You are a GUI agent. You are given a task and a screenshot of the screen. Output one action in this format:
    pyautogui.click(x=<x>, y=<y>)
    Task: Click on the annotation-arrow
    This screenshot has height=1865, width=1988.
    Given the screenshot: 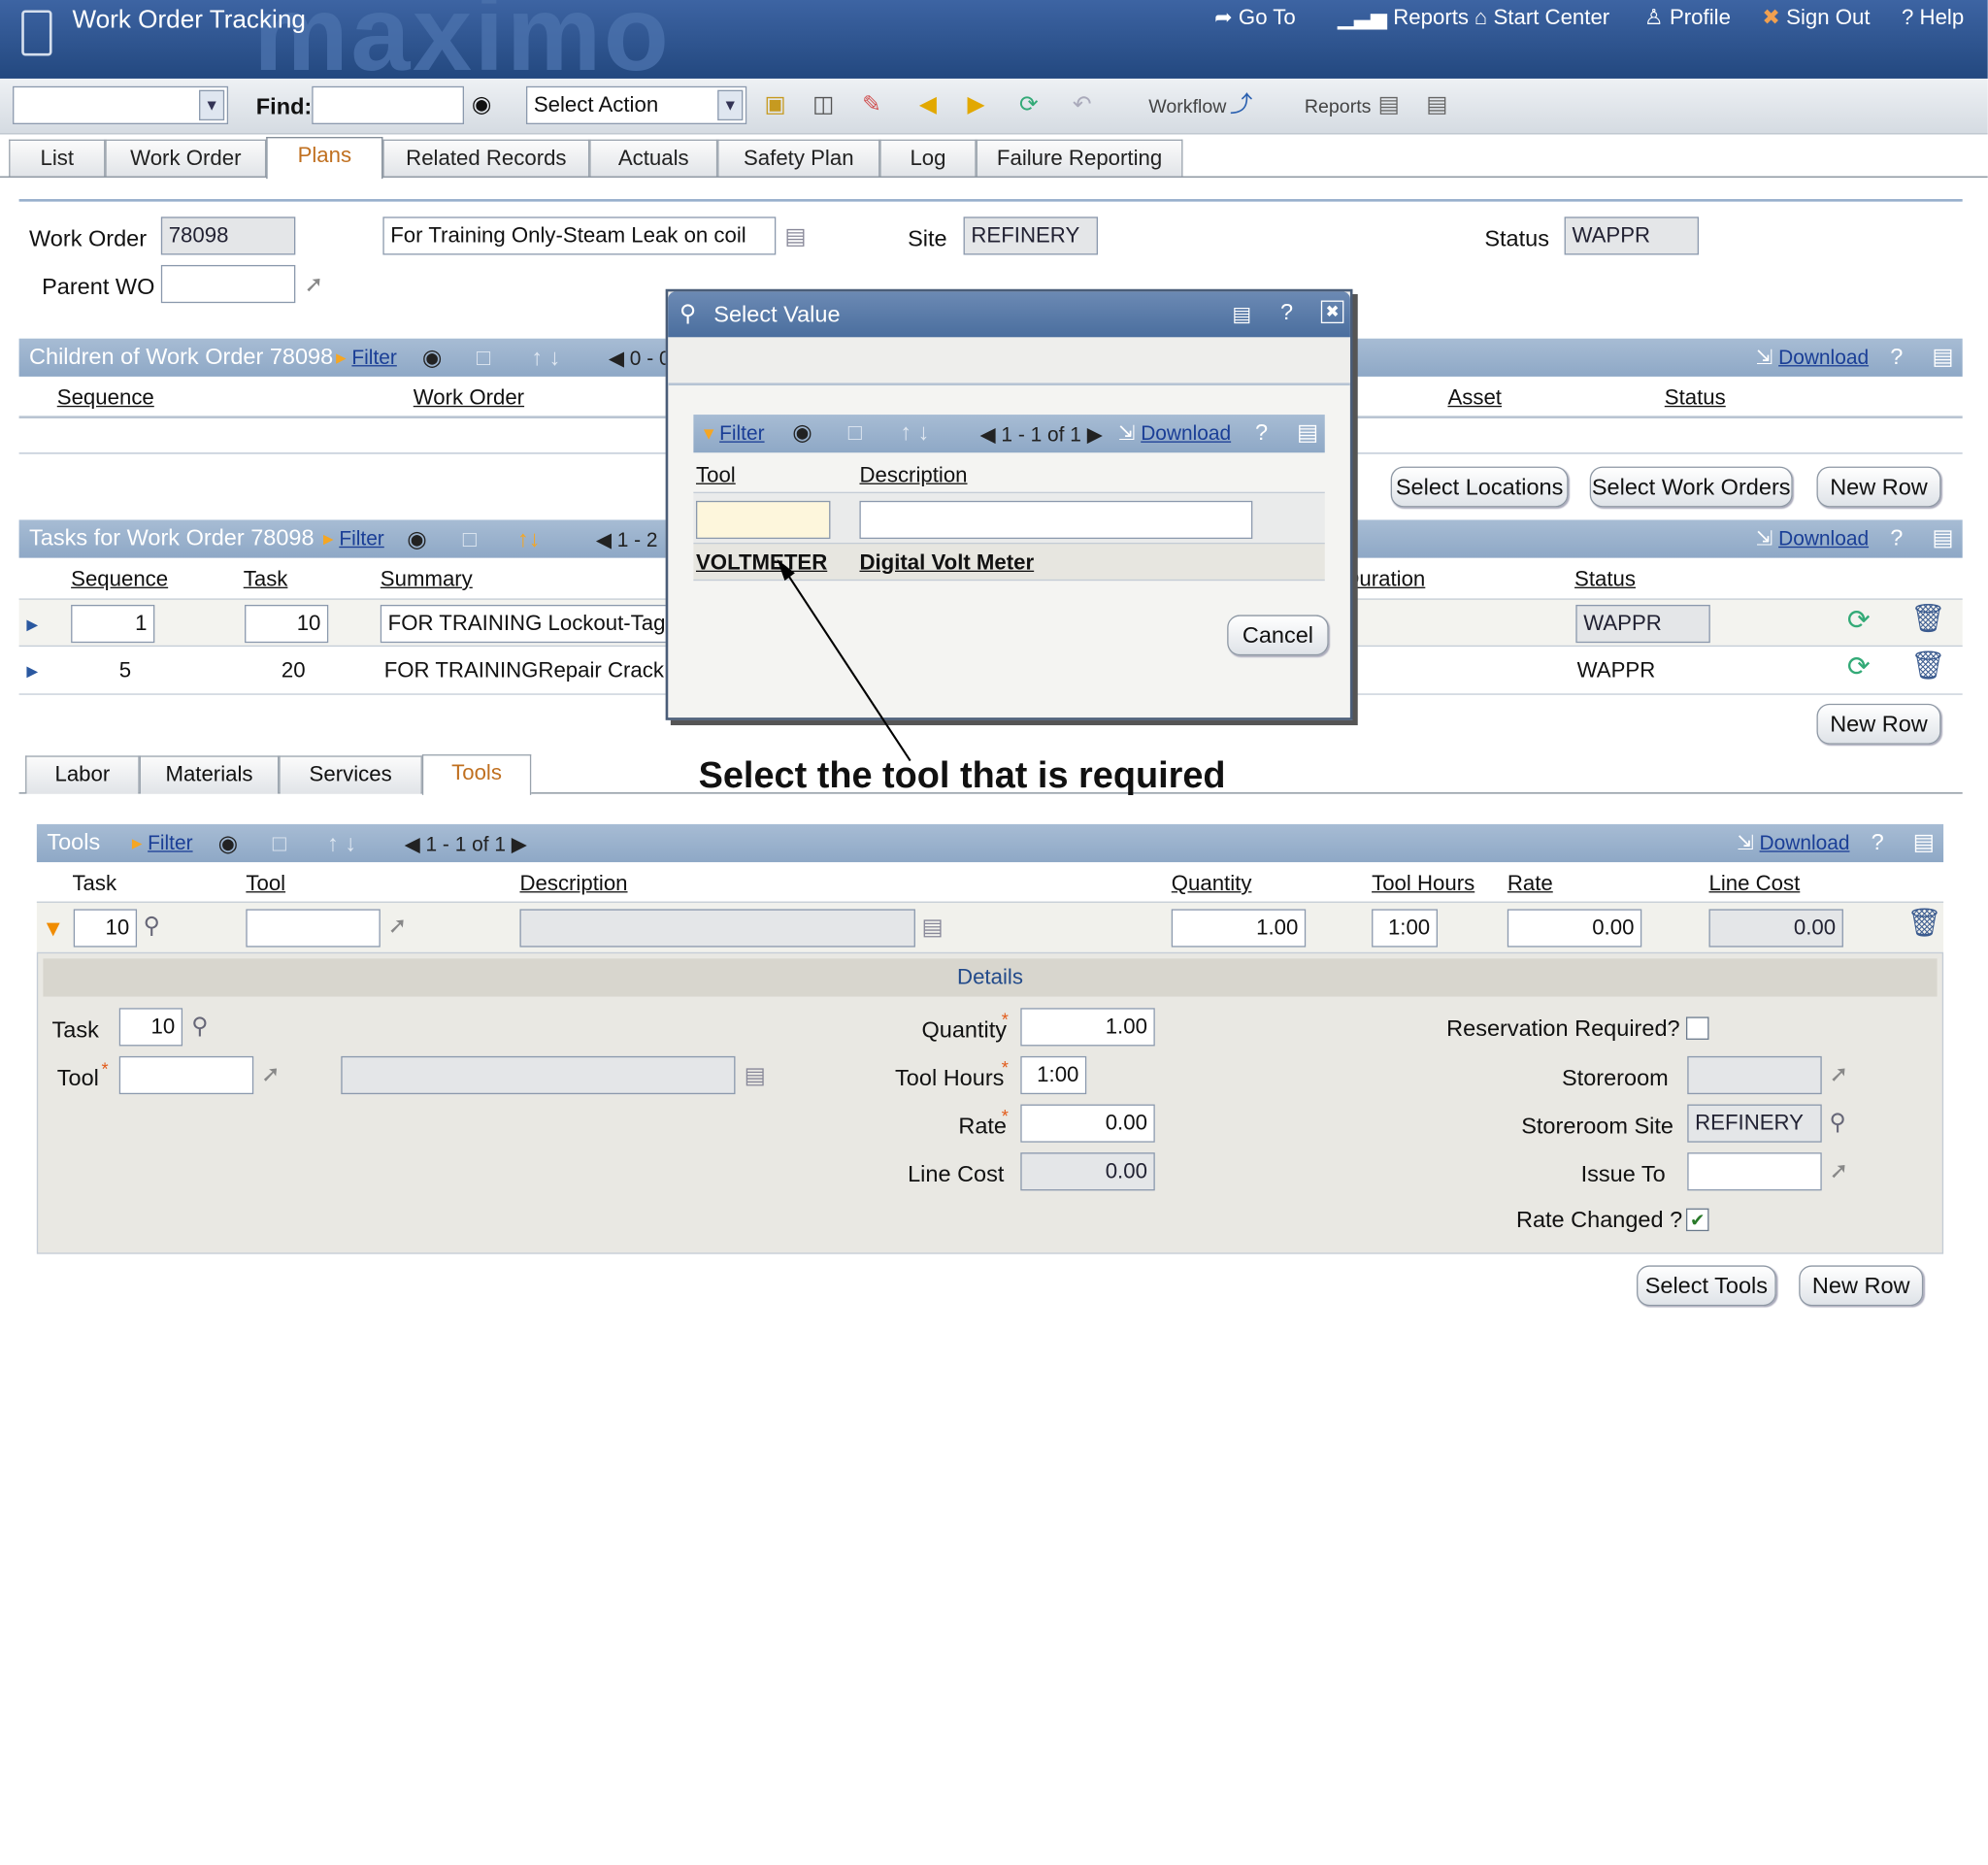 What is the action you would take?
    pyautogui.click(x=844, y=660)
    